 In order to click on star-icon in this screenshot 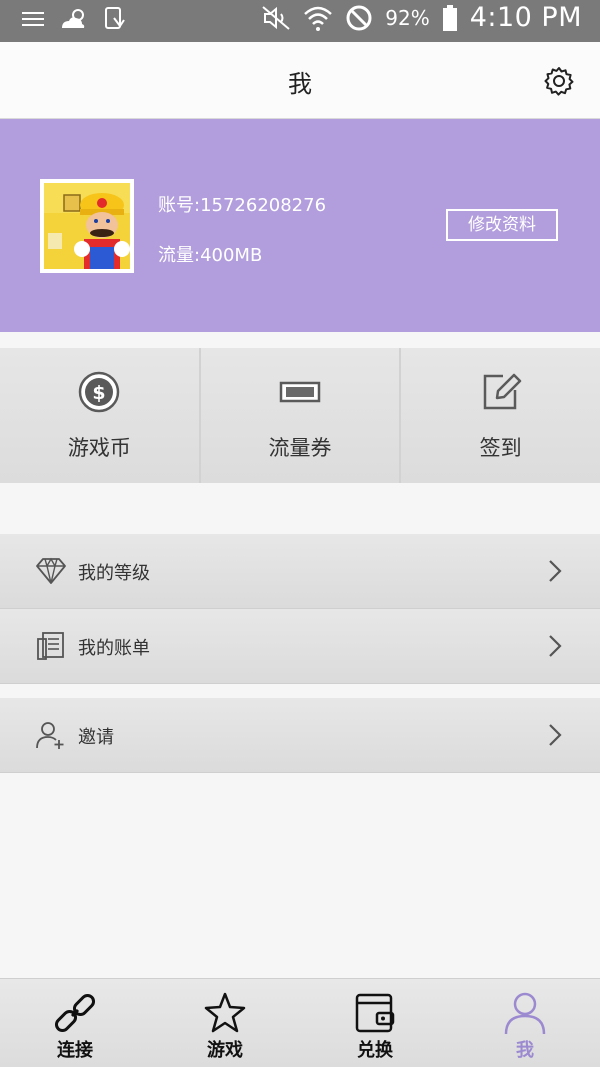, I will do `click(225, 1012)`.